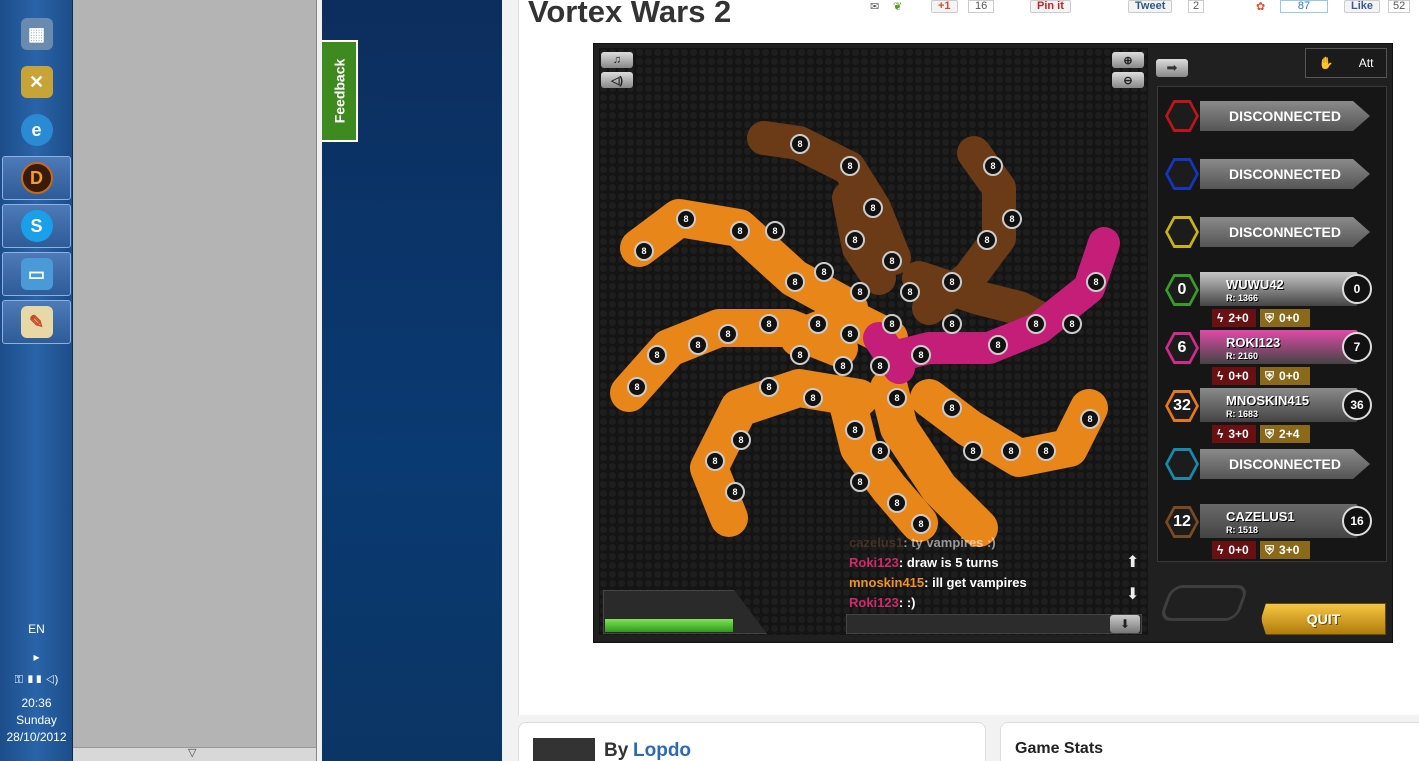 Image resolution: width=1419 pixels, height=761 pixels. Describe the element at coordinates (944, 6) in the screenshot. I see `gplus-button: +1` at that location.